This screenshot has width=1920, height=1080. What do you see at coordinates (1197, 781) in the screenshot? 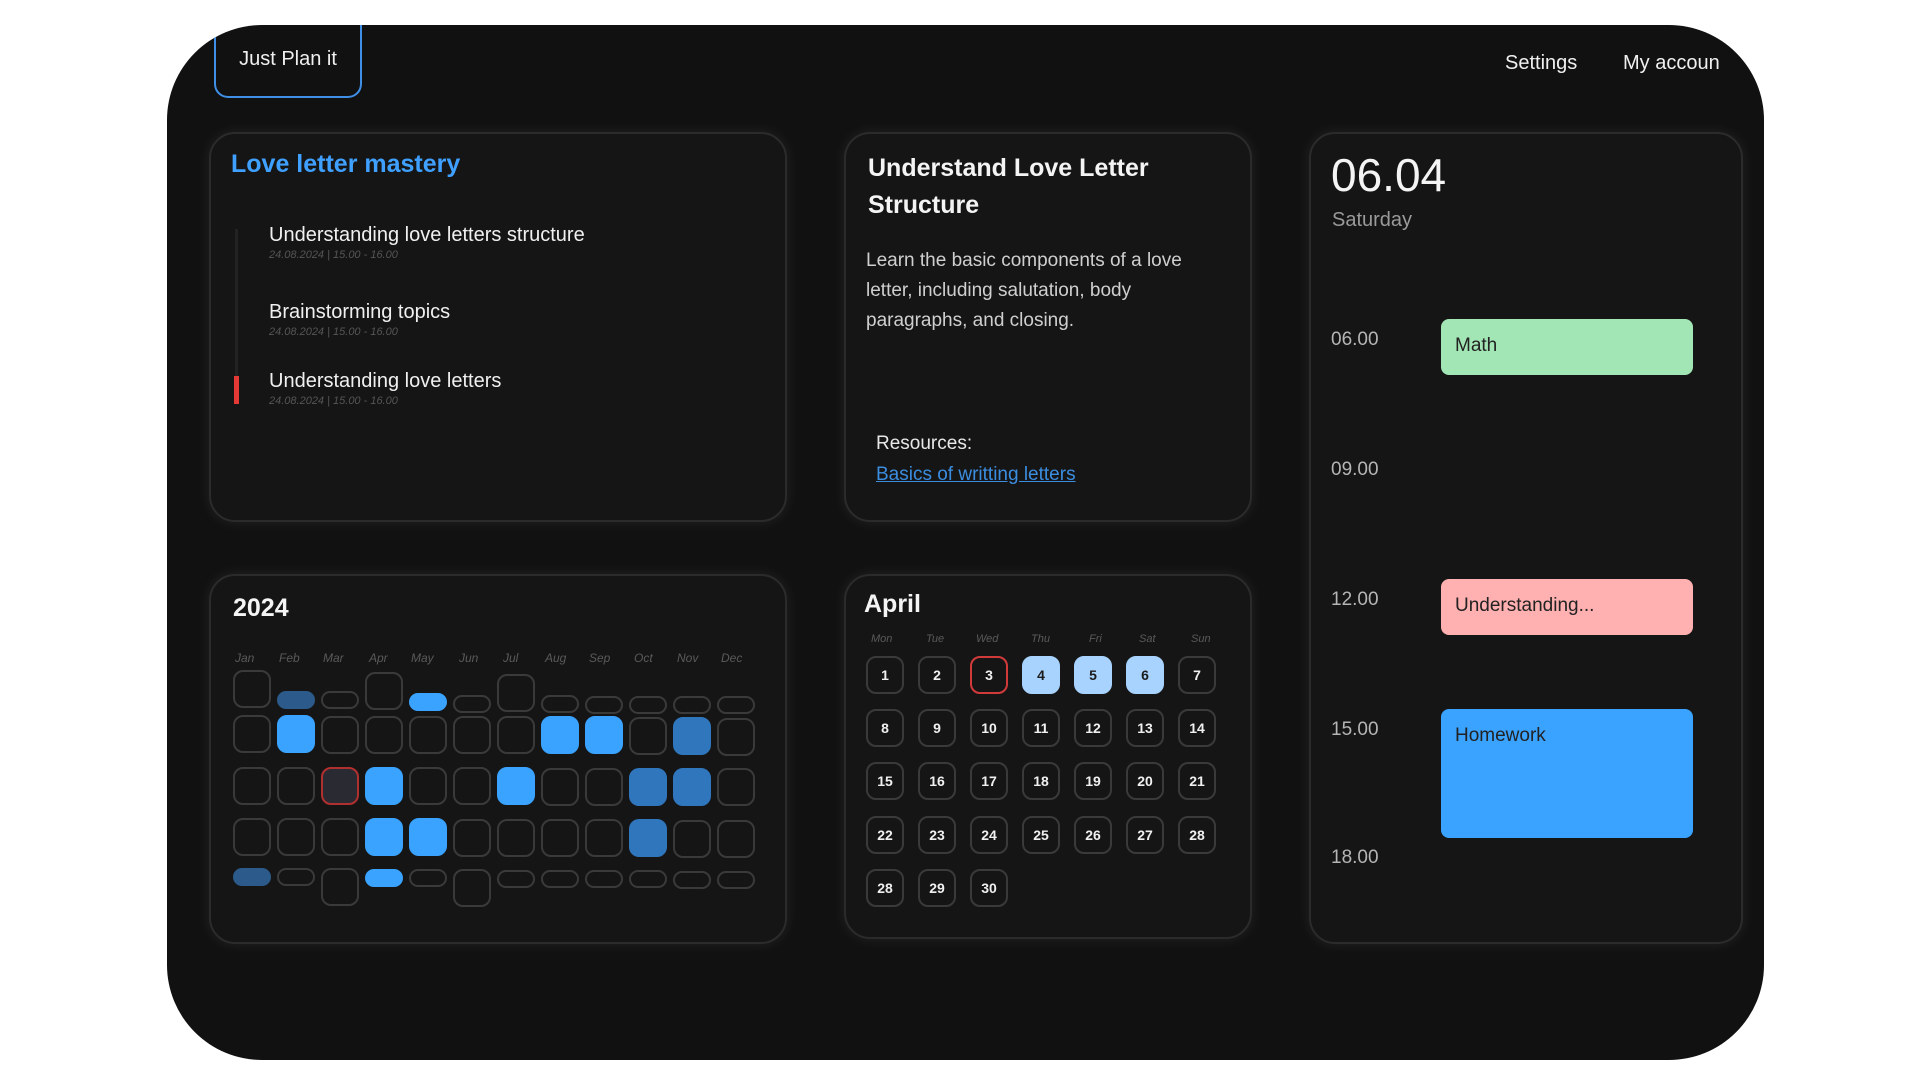
I see `calendar-day: 21` at bounding box center [1197, 781].